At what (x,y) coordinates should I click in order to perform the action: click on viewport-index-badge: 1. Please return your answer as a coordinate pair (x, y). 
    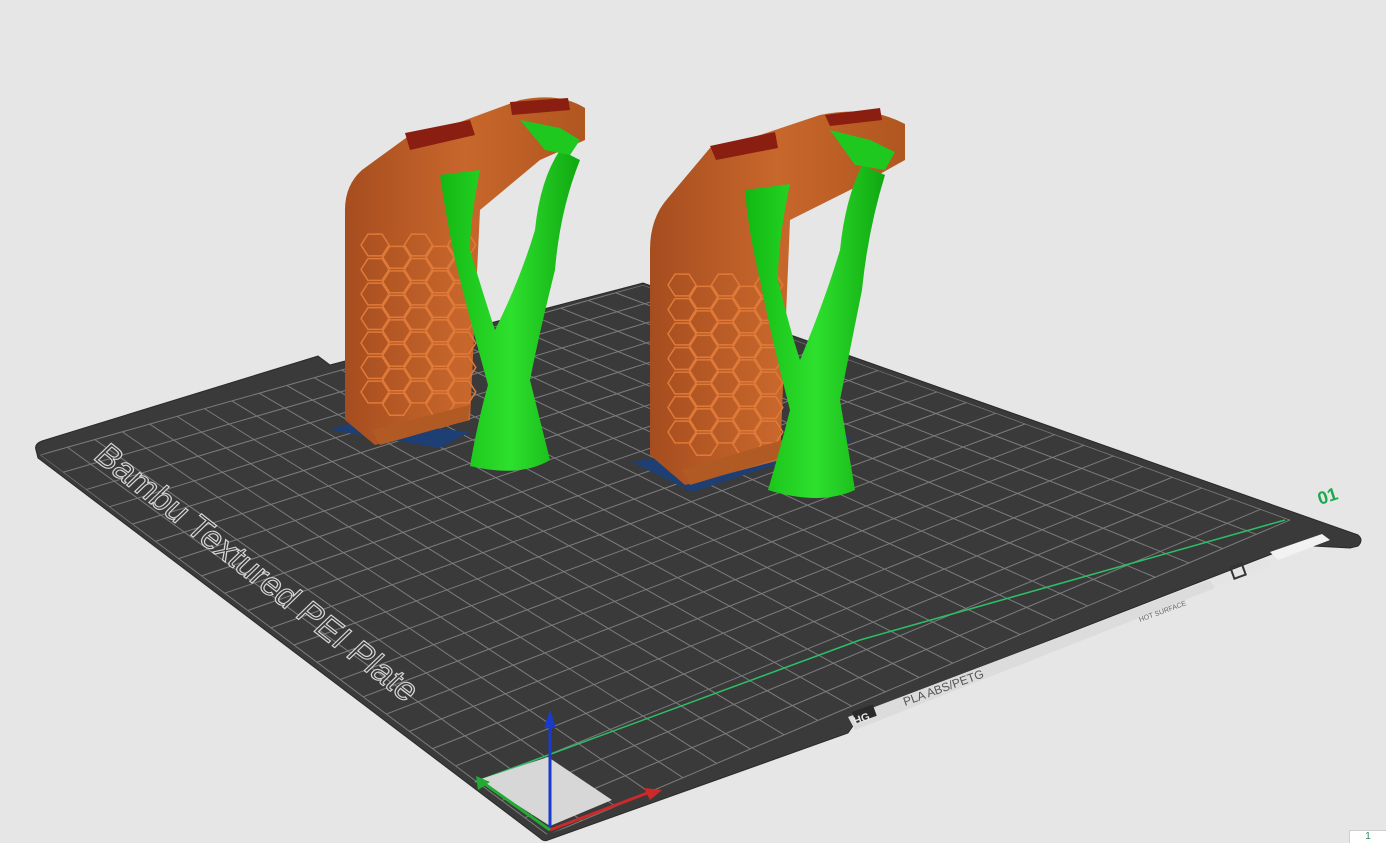
    Looking at the image, I should click on (1367, 836).